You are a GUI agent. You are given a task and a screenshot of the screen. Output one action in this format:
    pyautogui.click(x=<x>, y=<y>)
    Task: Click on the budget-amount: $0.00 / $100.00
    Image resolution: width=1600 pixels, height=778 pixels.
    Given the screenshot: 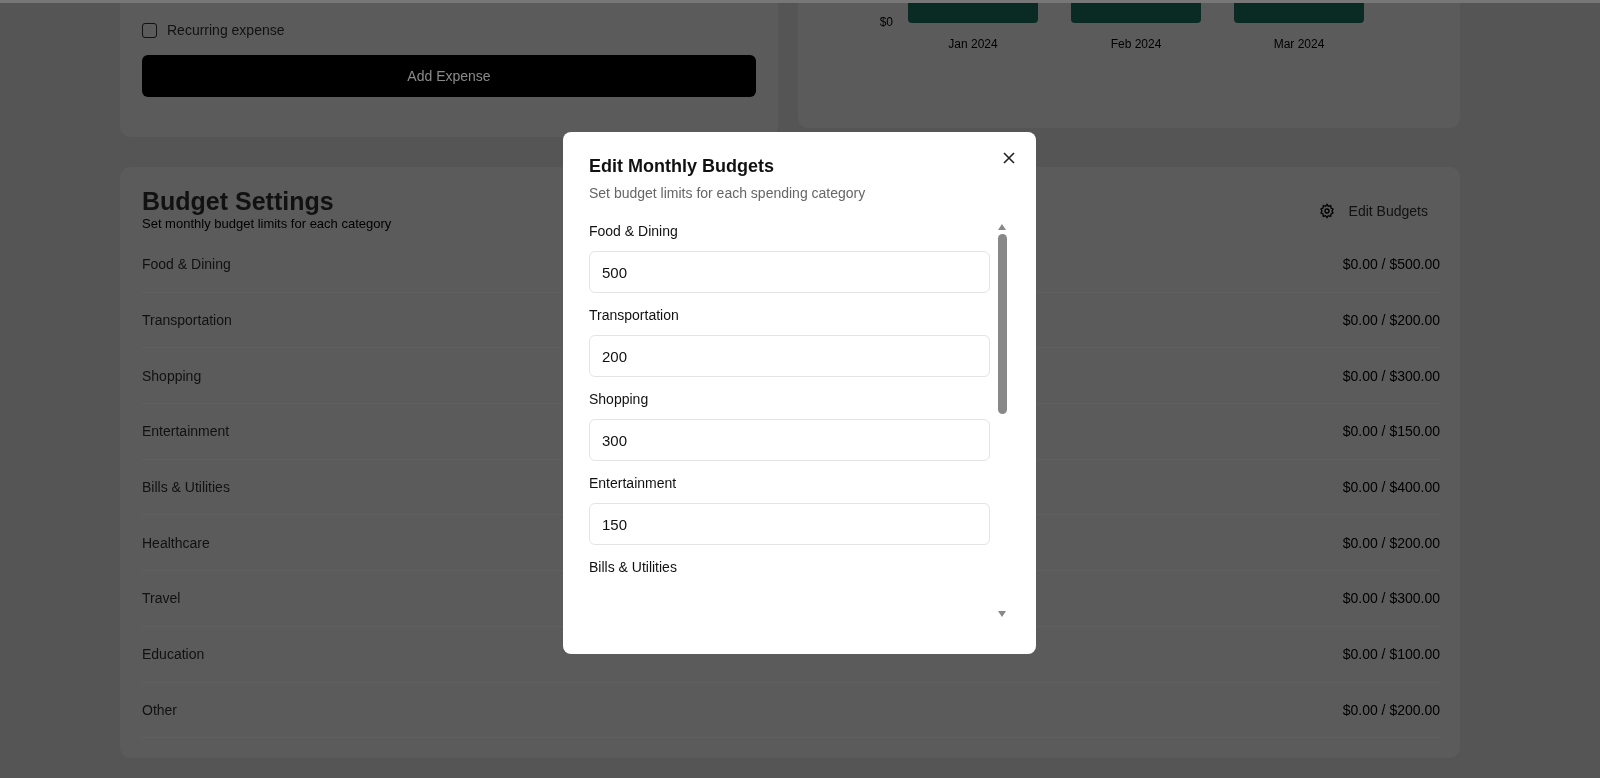 What is the action you would take?
    pyautogui.click(x=1391, y=654)
    